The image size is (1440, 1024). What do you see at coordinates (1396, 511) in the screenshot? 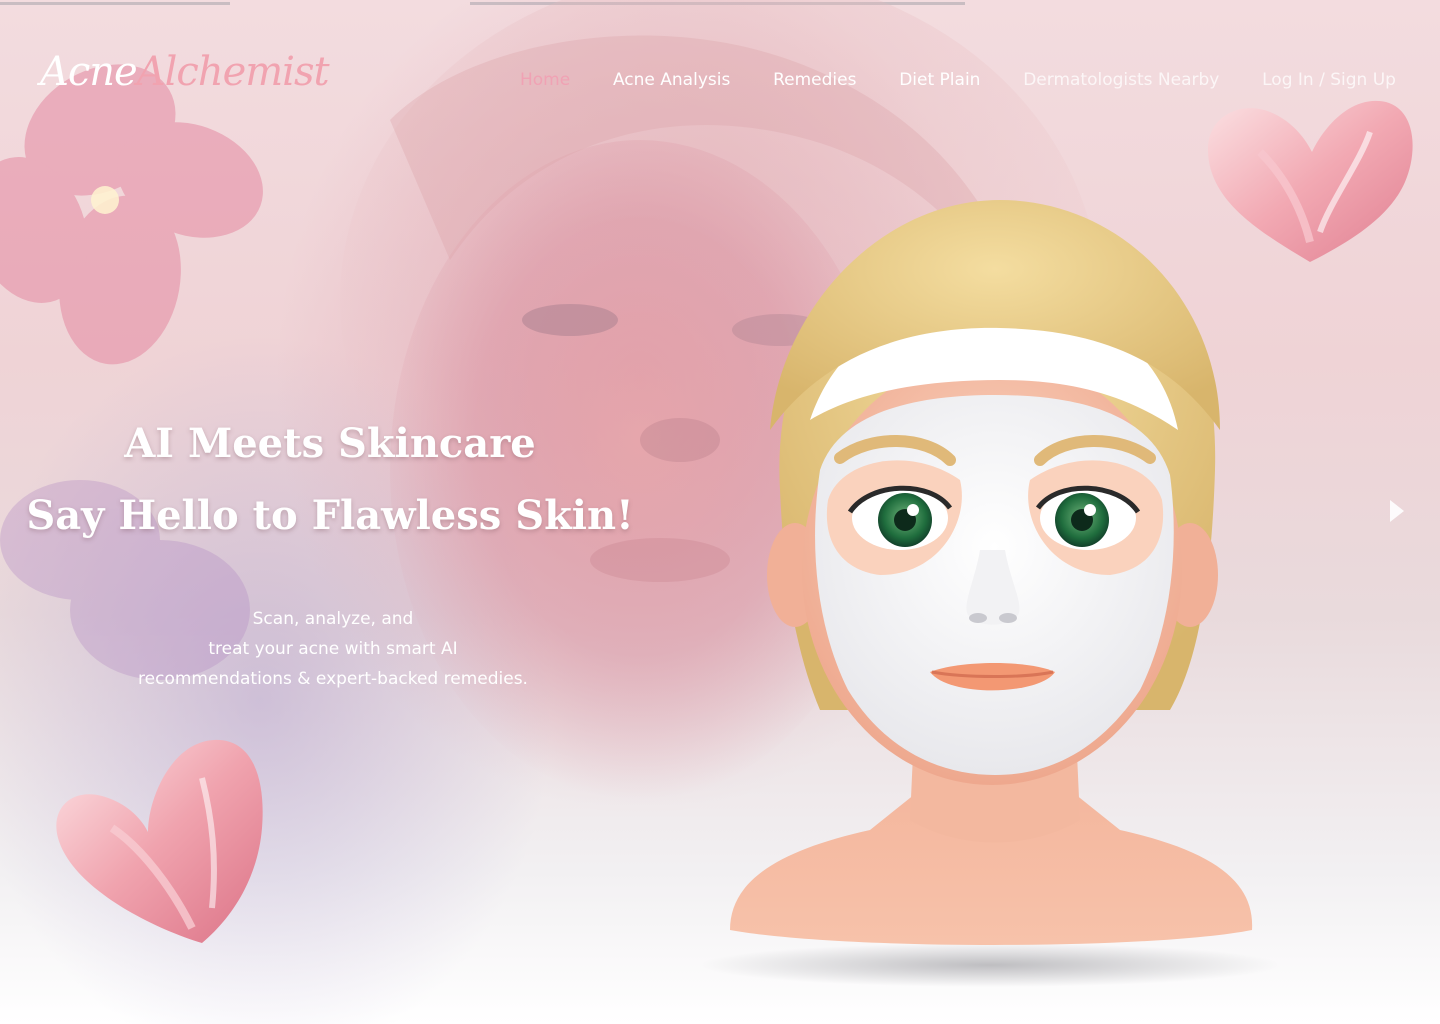
I see `chevron-right-icon` at bounding box center [1396, 511].